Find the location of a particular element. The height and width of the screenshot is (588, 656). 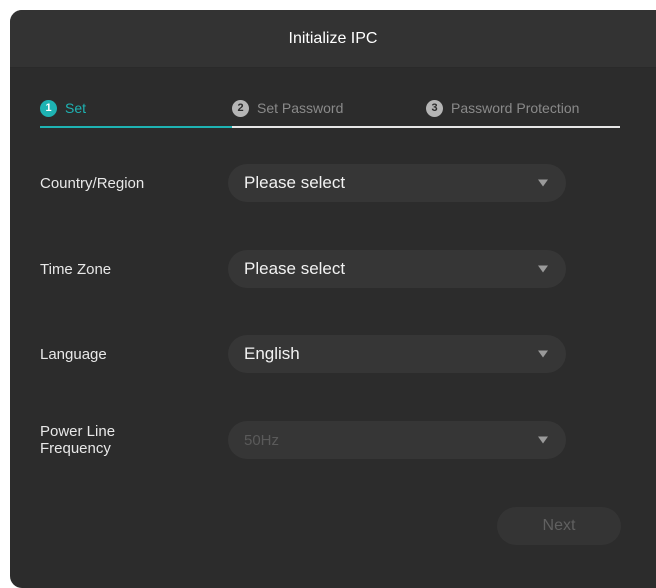

step-password-protection: 3 Password Protection is located at coordinates (502, 108).